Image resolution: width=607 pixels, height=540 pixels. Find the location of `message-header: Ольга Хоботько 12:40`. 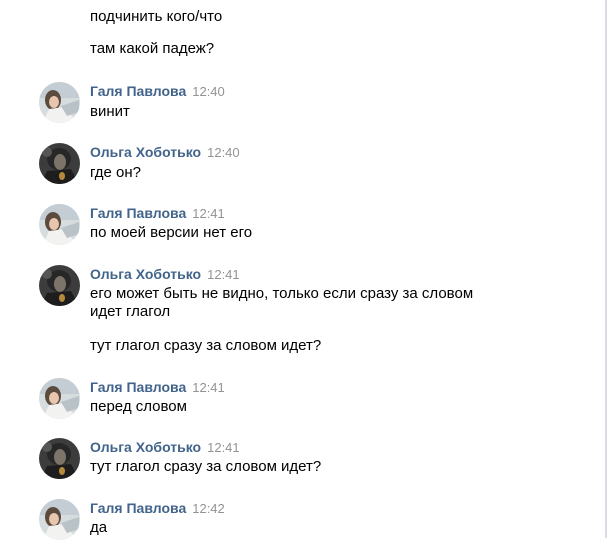

message-header: Ольга Хоботько 12:40 is located at coordinates (165, 152).